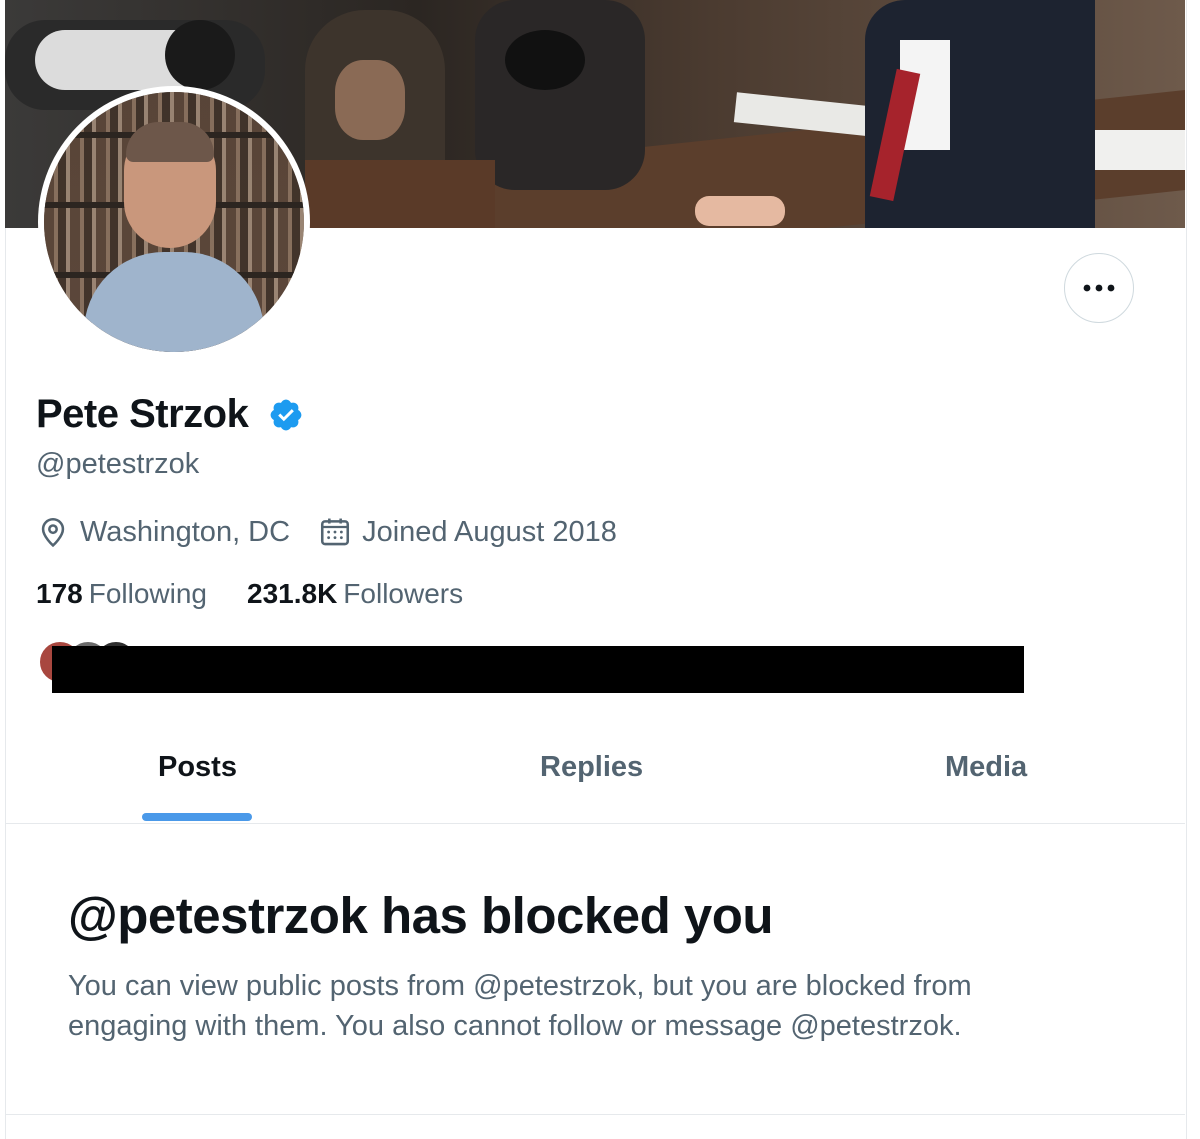 Image resolution: width=1200 pixels, height=1139 pixels. I want to click on tab-posts: Posts, so click(197, 767).